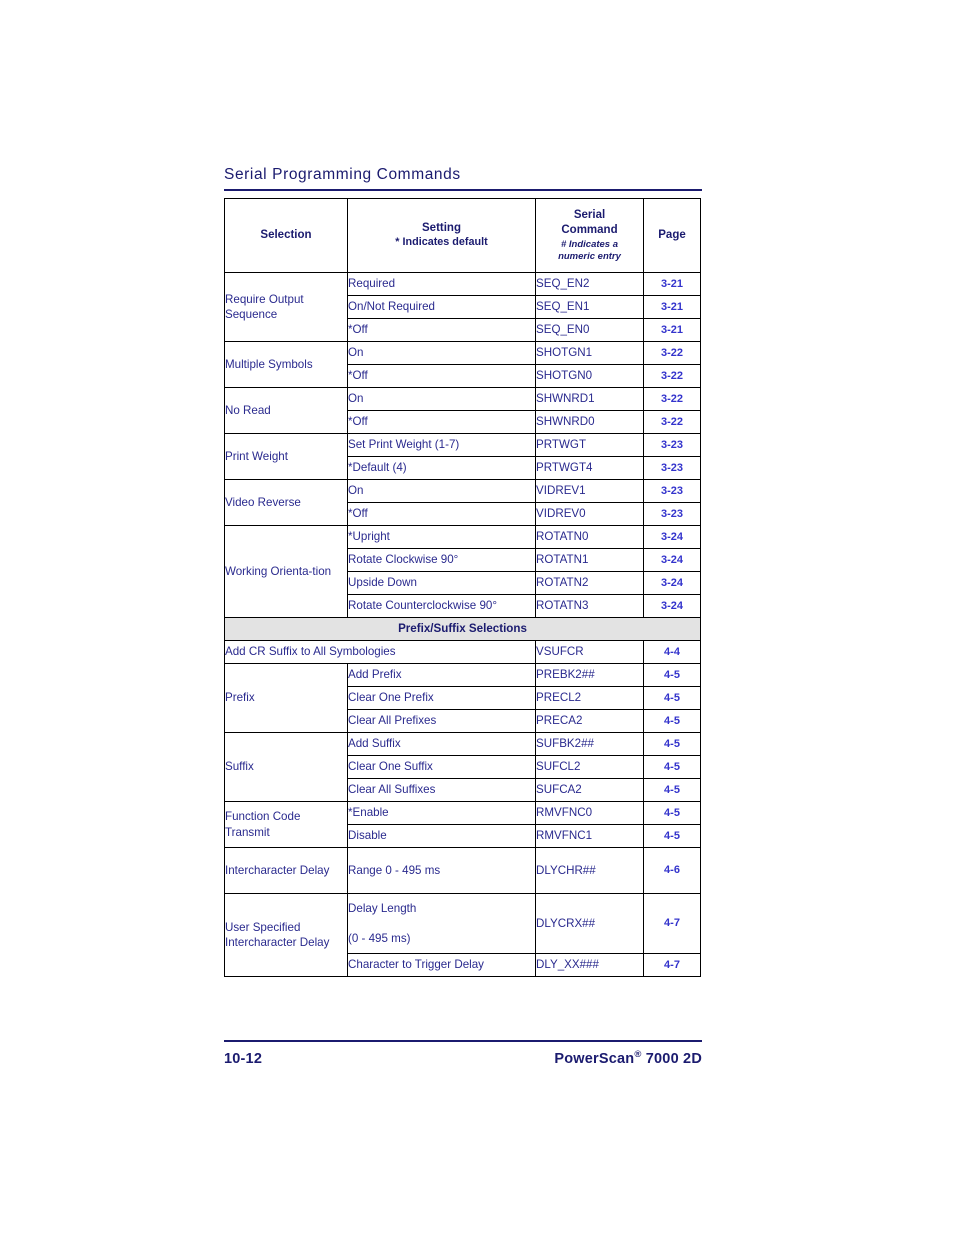 This screenshot has width=954, height=1235. I want to click on column-header-setting-note: * Indicates default, so click(441, 242).